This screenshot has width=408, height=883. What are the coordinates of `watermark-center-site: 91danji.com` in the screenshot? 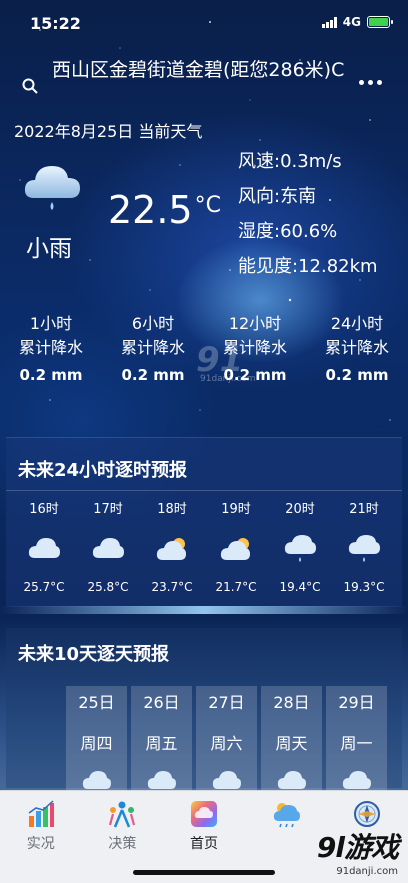 It's located at (228, 379).